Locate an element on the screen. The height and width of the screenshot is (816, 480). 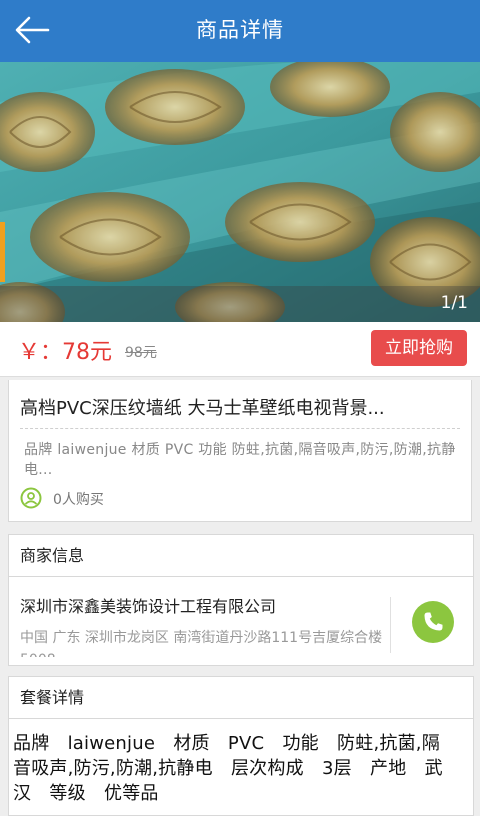
call-merchant-button is located at coordinates (433, 622).